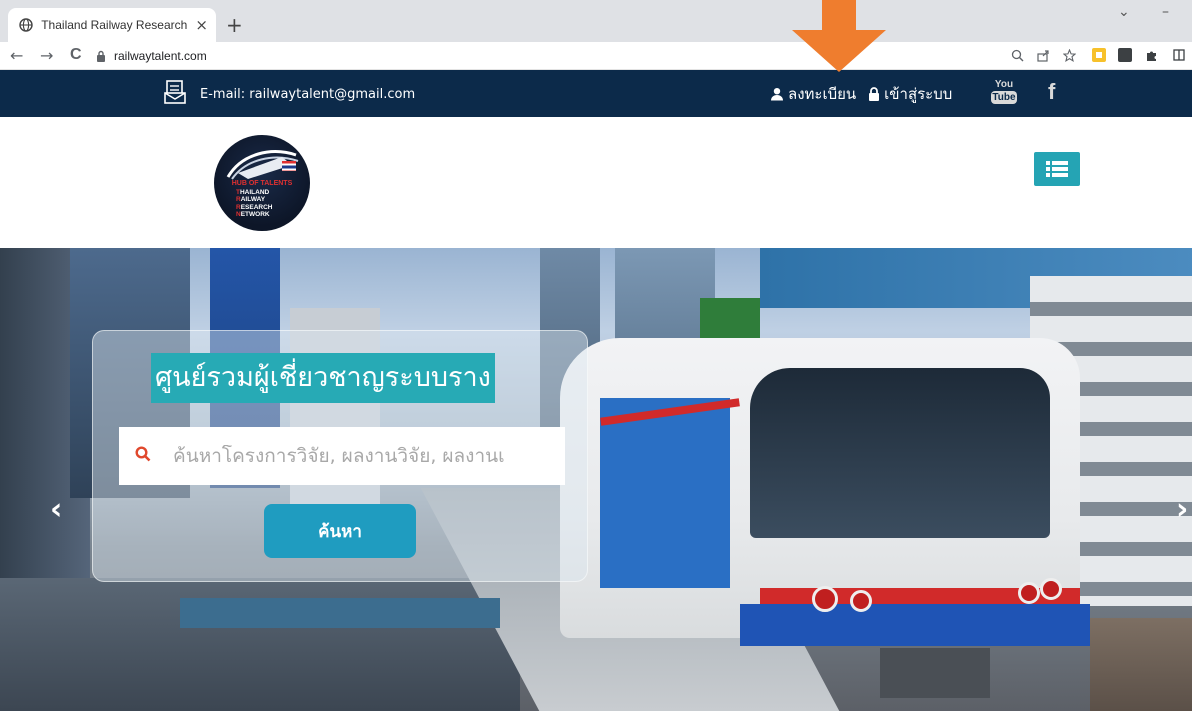 The image size is (1192, 711). Describe the element at coordinates (262, 165) in the screenshot. I see `train-icon` at that location.